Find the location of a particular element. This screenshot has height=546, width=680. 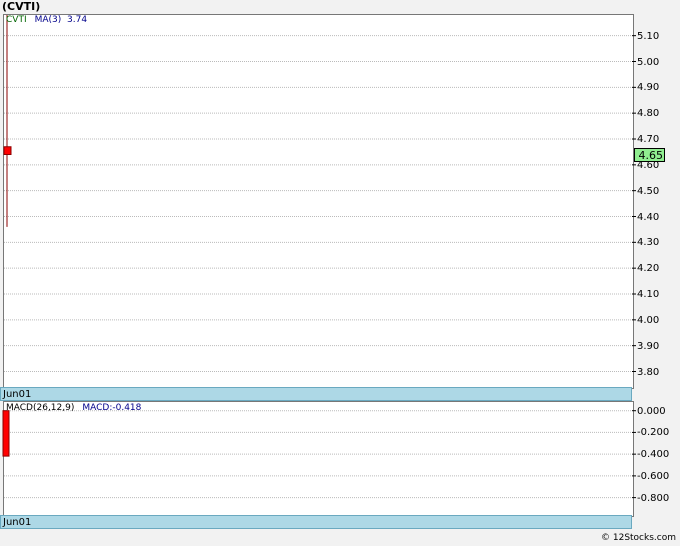

price-tick-label: 4.20 is located at coordinates (648, 269).